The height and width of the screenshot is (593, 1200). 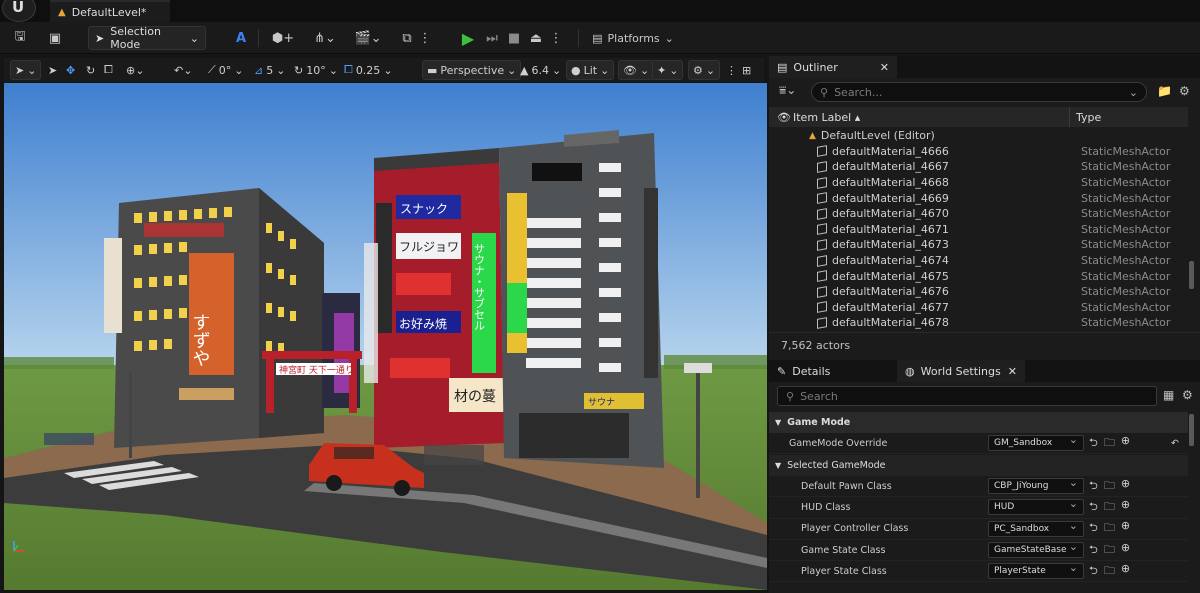 I want to click on outliner-item: defaultMaterial_4669 StaticMeshActor, so click(x=978, y=198).